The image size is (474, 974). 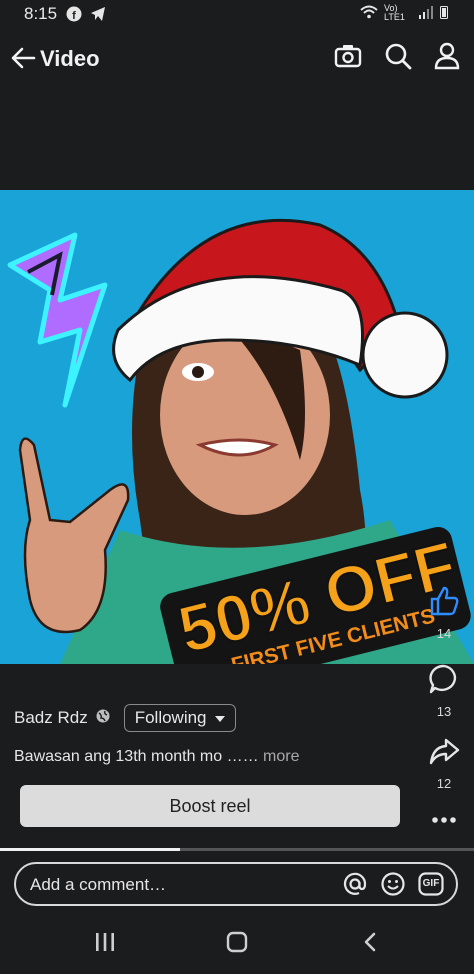 What do you see at coordinates (210, 806) in the screenshot?
I see `boost-reel-button: Boost reel` at bounding box center [210, 806].